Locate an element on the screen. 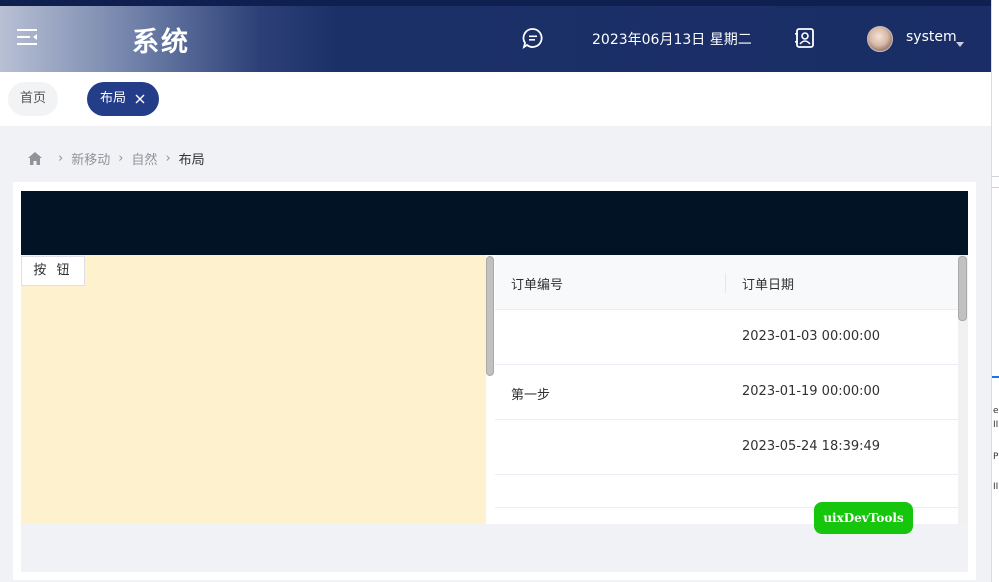 This screenshot has height=582, width=999. side-panel-edge is located at coordinates (995, 291).